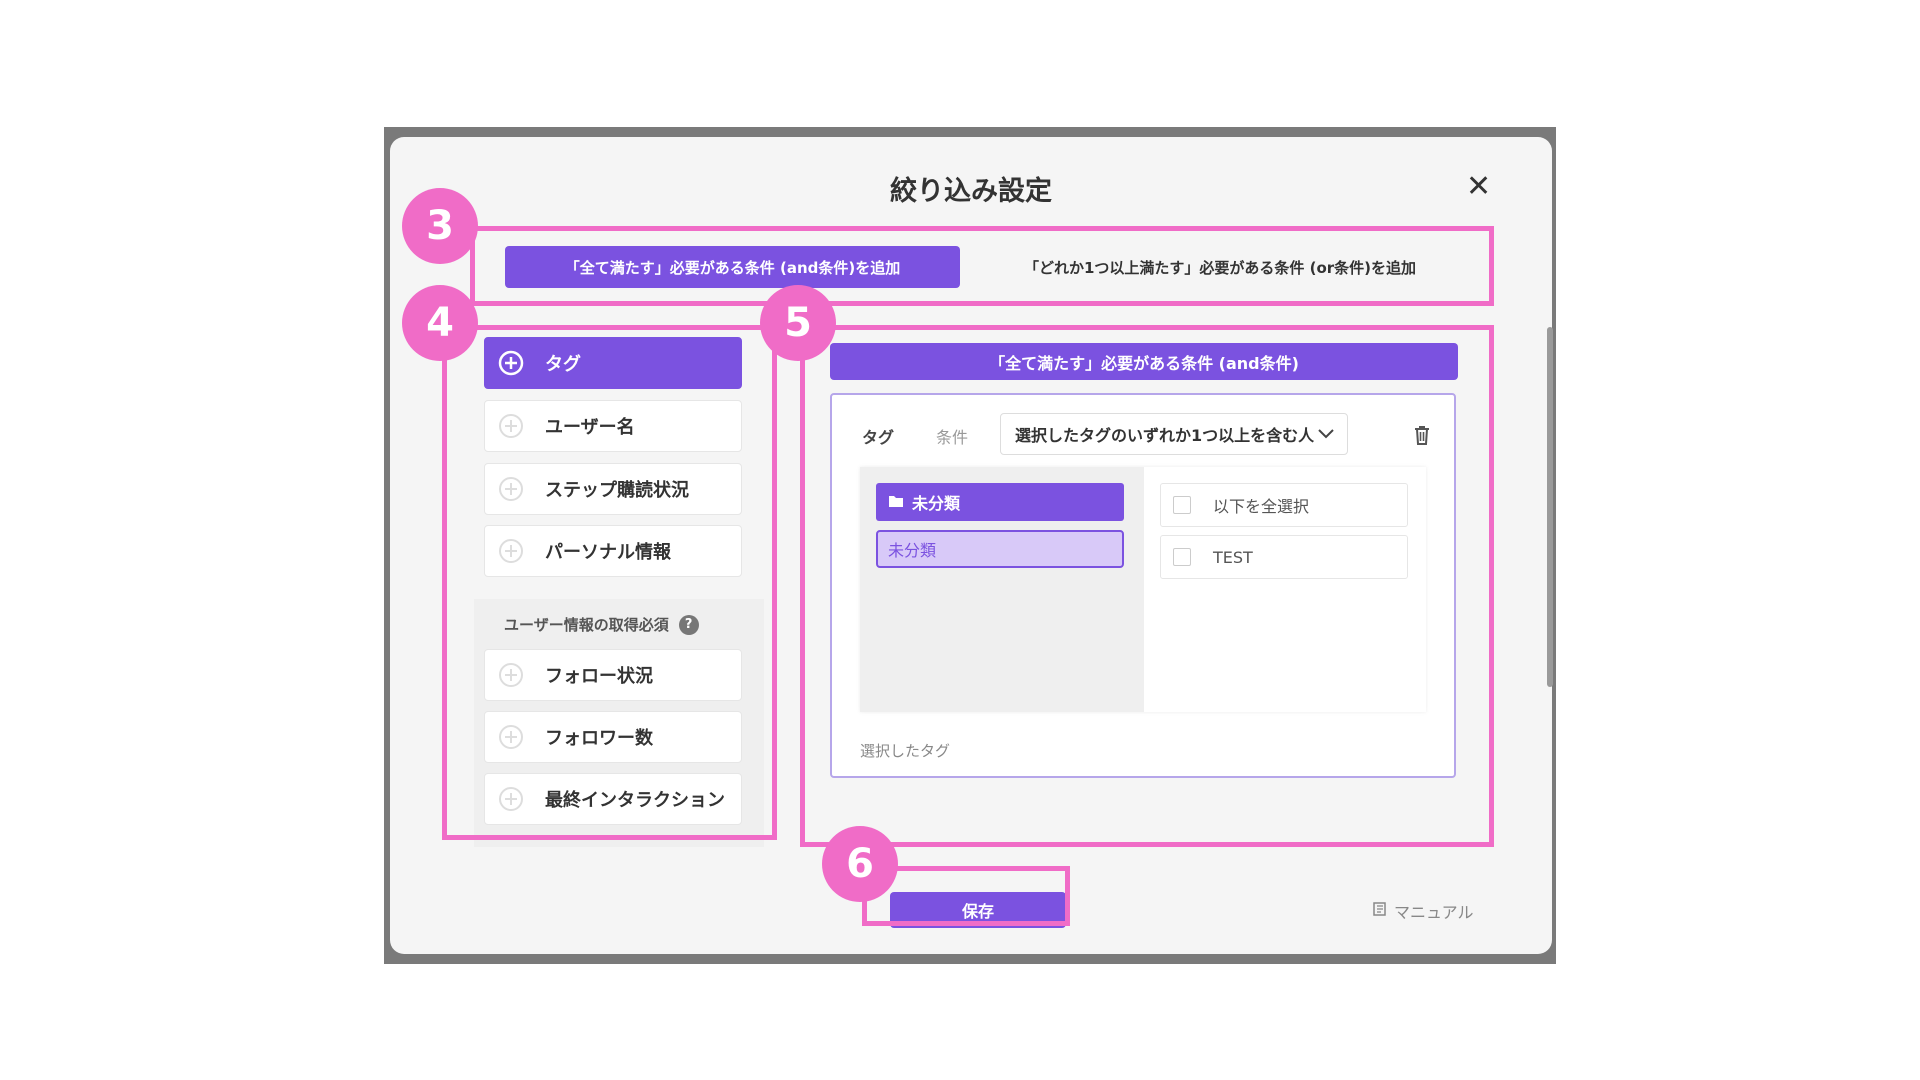 This screenshot has width=1920, height=1080. I want to click on manual-link: マニュアル, so click(1423, 911).